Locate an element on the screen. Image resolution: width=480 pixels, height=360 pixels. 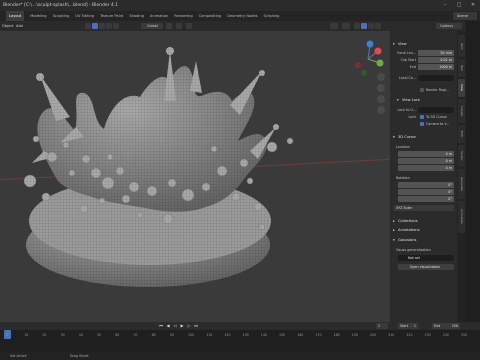
local-camera-field is located at coordinates (436, 78).